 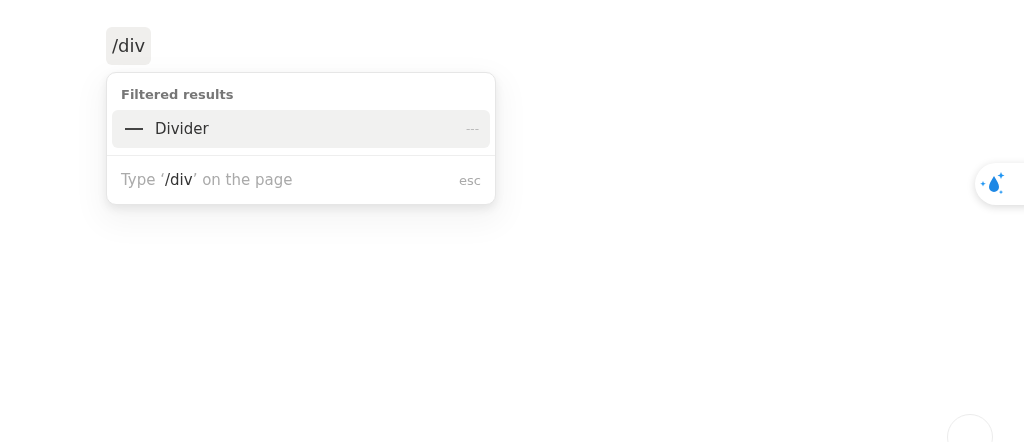 What do you see at coordinates (472, 129) in the screenshot?
I see `shortcut-hint: ---` at bounding box center [472, 129].